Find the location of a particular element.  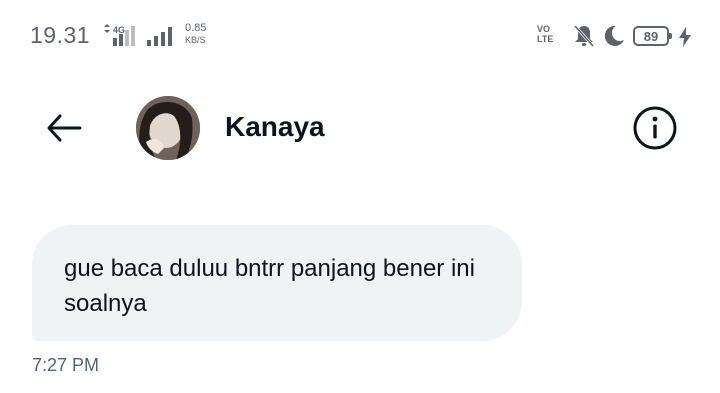

mobile-data-icon: 4G is located at coordinates (122, 36).